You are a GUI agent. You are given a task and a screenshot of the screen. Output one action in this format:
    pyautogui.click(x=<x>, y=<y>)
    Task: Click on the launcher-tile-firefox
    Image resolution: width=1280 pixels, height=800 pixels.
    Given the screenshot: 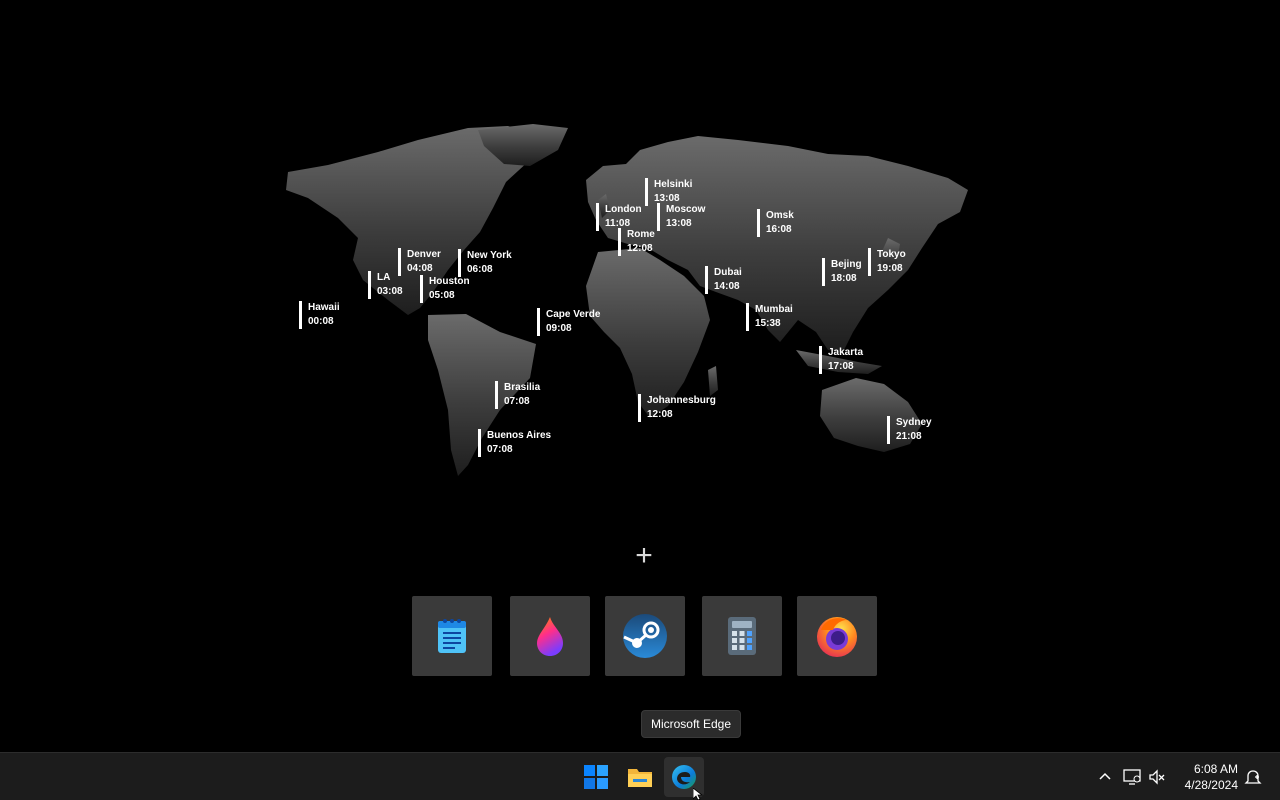 What is the action you would take?
    pyautogui.click(x=837, y=636)
    